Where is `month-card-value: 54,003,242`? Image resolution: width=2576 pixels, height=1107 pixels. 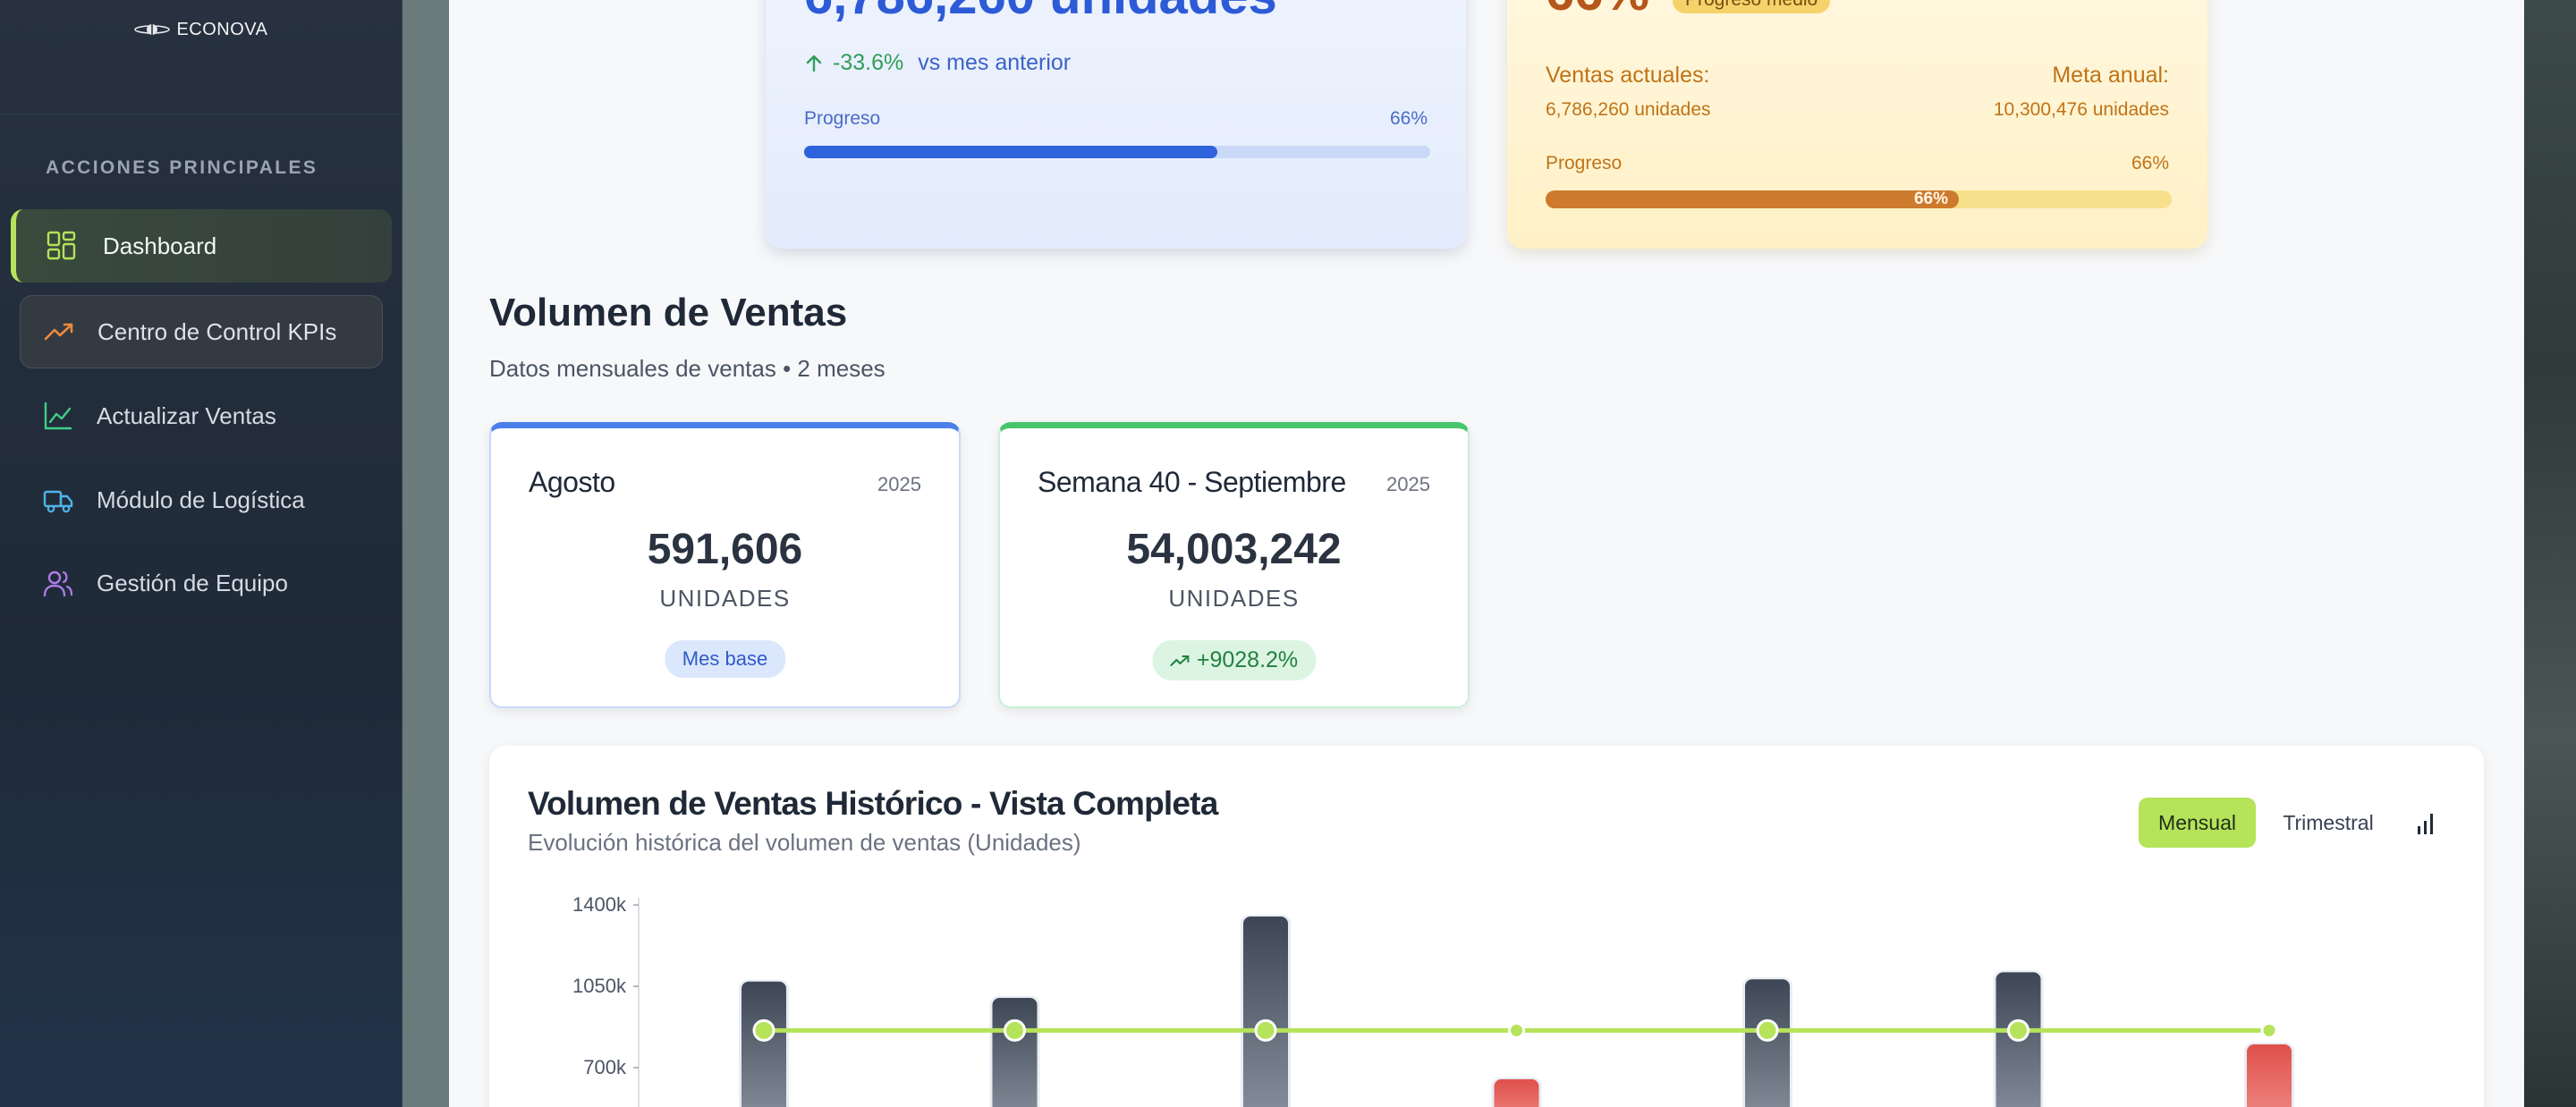
month-card-value: 54,003,242 is located at coordinates (1234, 549).